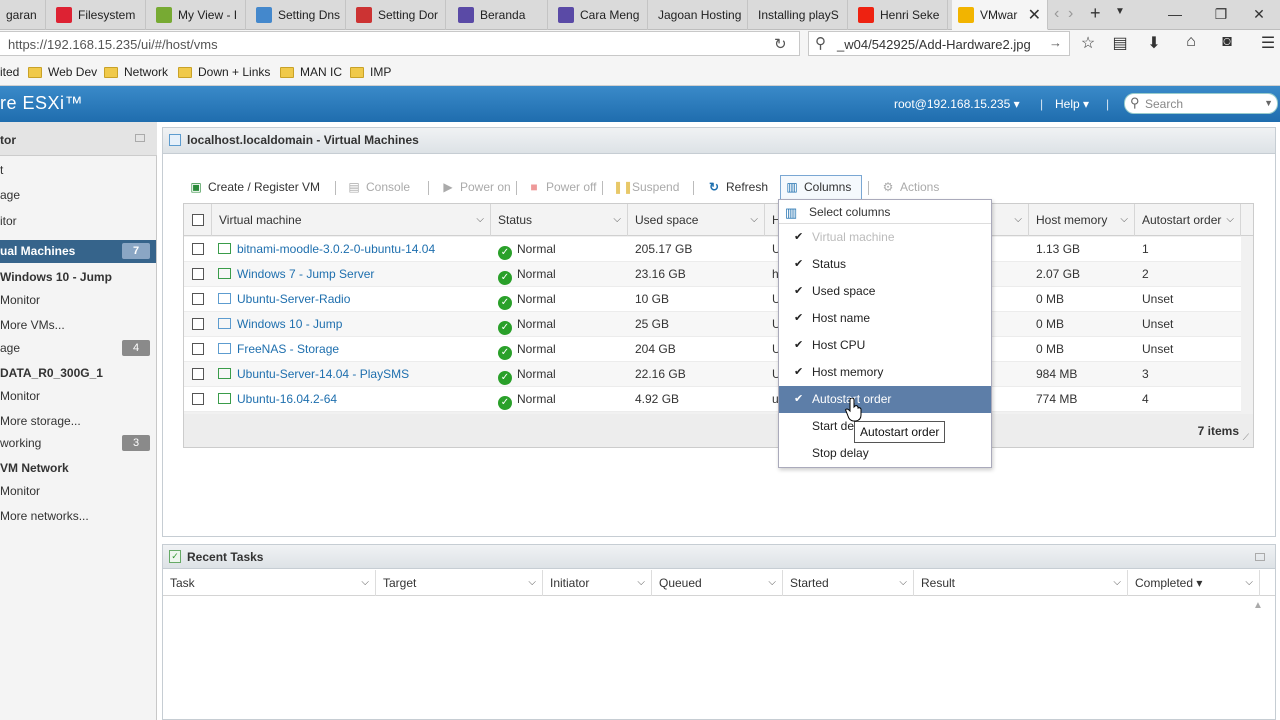 This screenshot has height=720, width=1280. Describe the element at coordinates (561, 187) in the screenshot. I see `power-off-button: ■ Power off` at that location.